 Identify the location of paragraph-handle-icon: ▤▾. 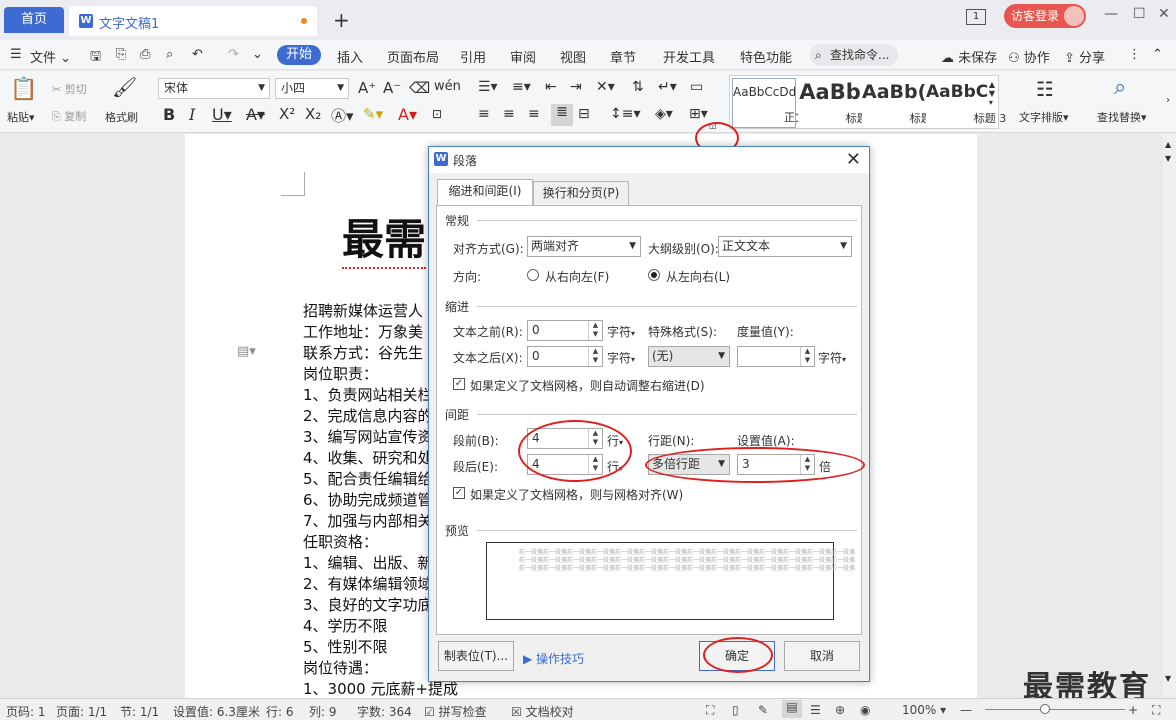
(246, 351).